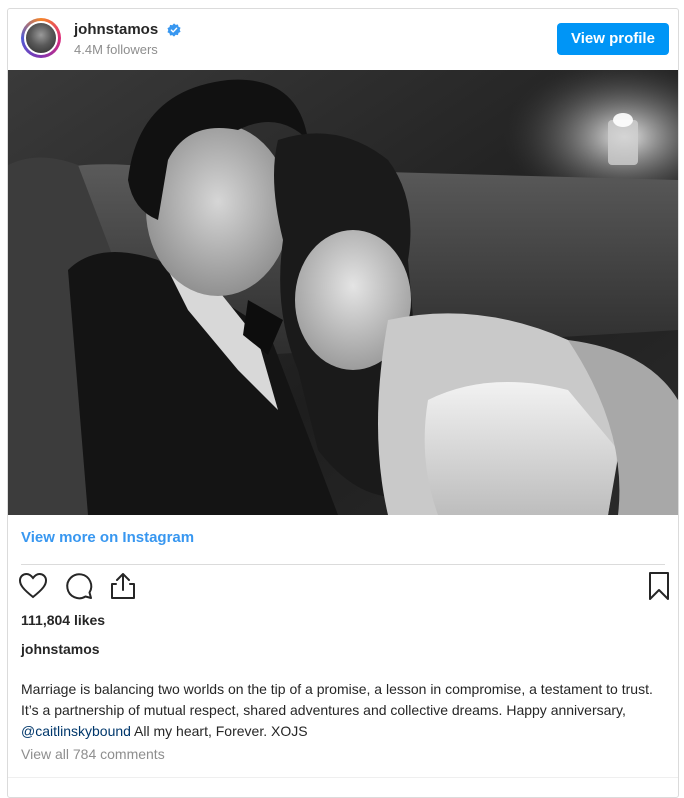  I want to click on view-profile-button: View profile, so click(613, 39).